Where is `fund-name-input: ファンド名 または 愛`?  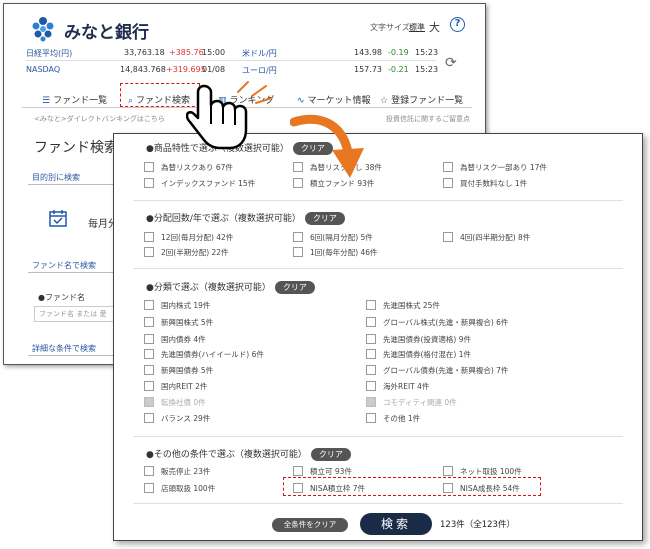 fund-name-input: ファンド名 または 愛 is located at coordinates (79, 314).